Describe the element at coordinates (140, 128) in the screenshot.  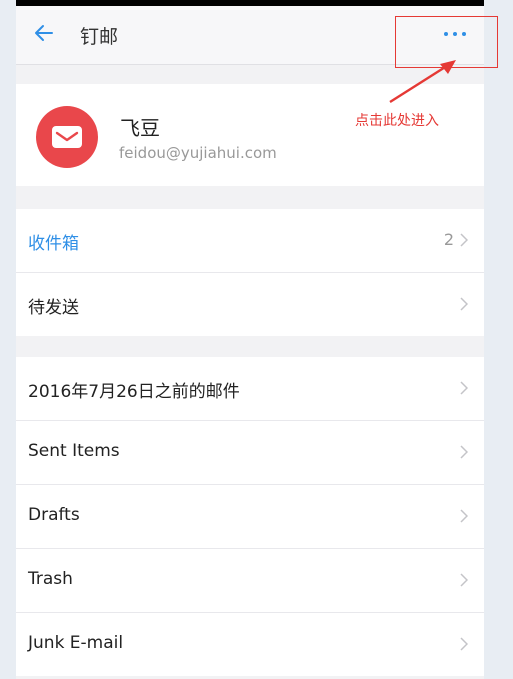
I see `account-name: 飞豆` at that location.